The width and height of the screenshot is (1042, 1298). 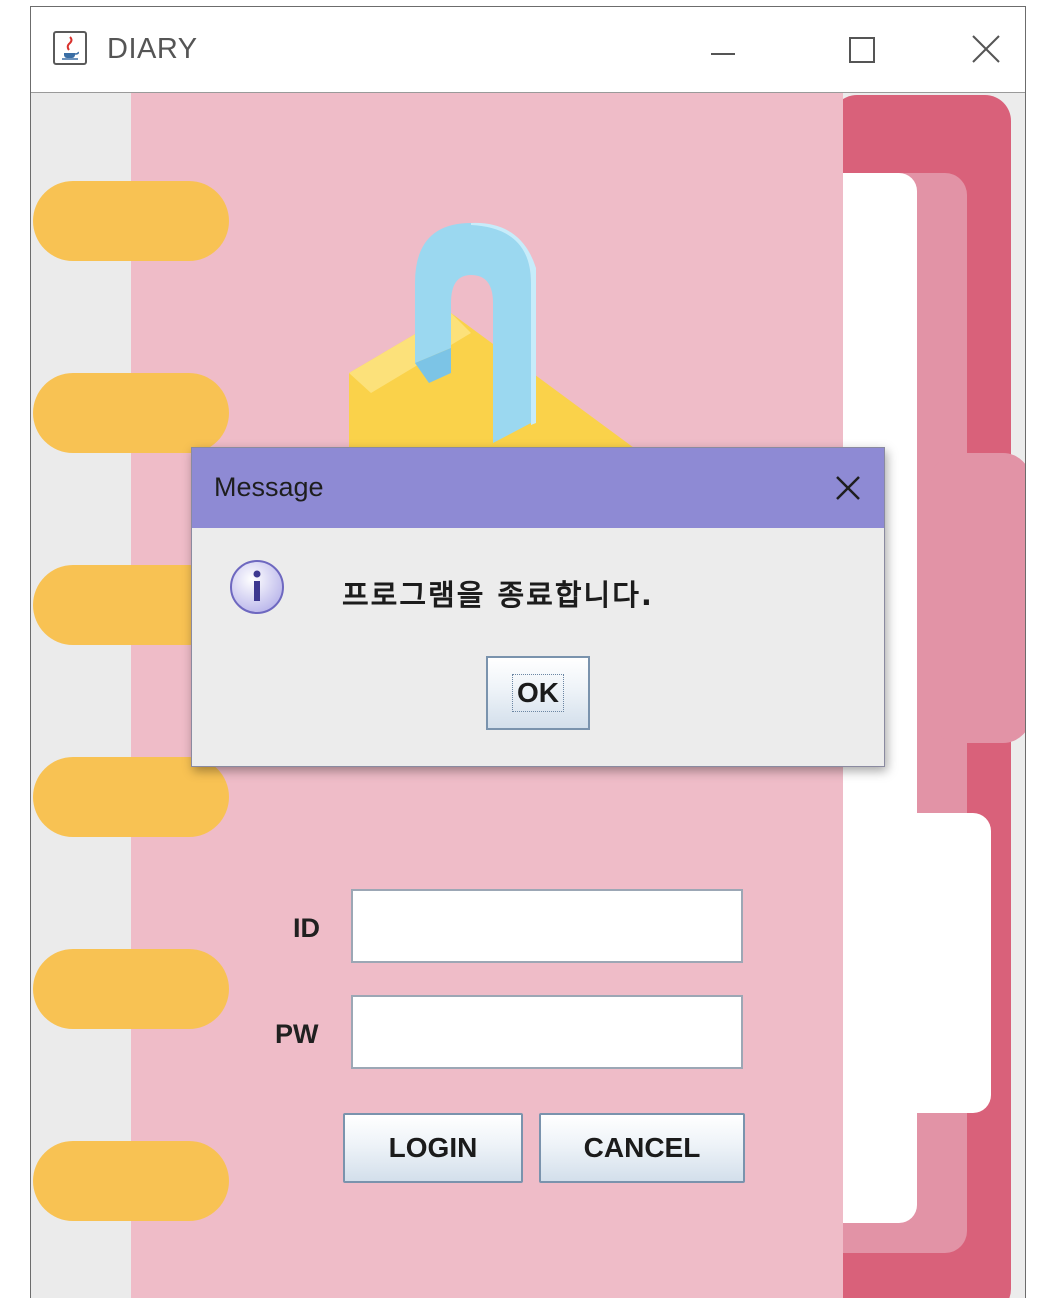 I want to click on ok-button-label: OK, so click(x=538, y=693).